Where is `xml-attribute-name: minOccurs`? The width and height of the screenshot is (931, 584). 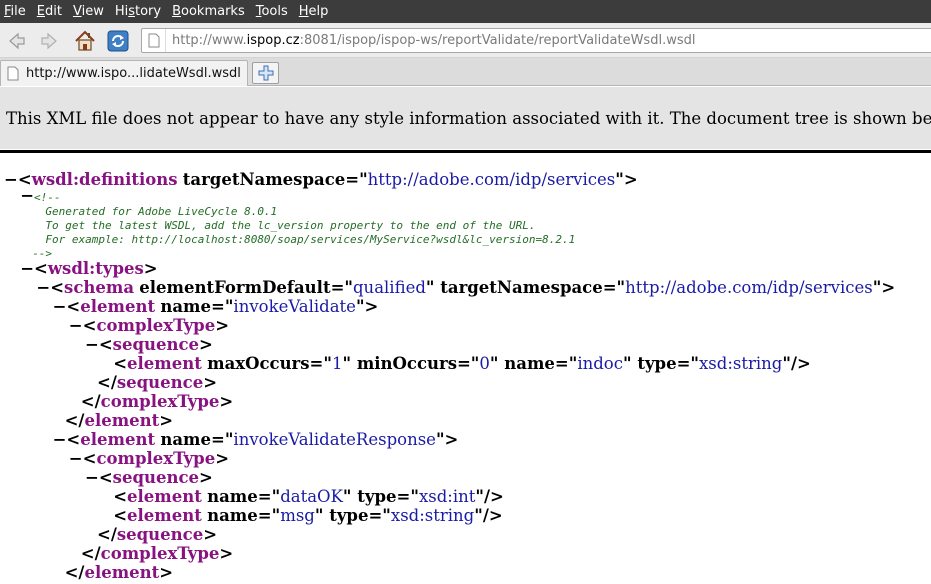
xml-attribute-name: minOccurs is located at coordinates (406, 363).